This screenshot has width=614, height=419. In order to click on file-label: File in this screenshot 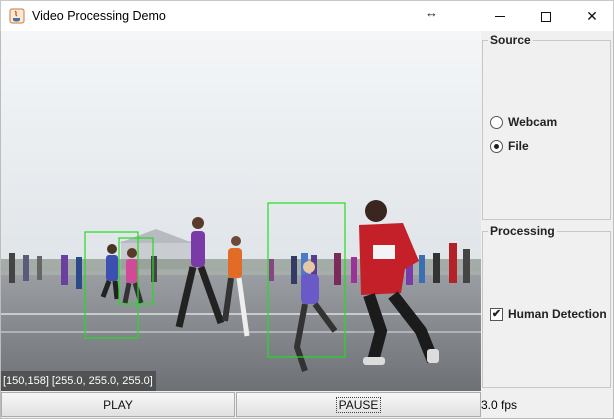, I will do `click(518, 146)`.